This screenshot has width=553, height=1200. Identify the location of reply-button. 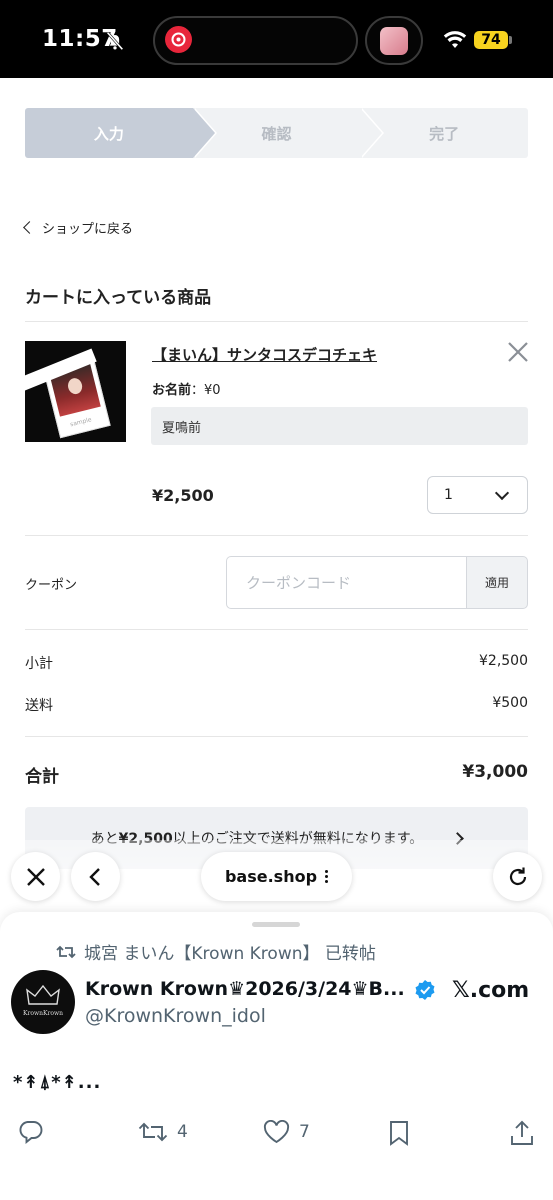
(30, 1132).